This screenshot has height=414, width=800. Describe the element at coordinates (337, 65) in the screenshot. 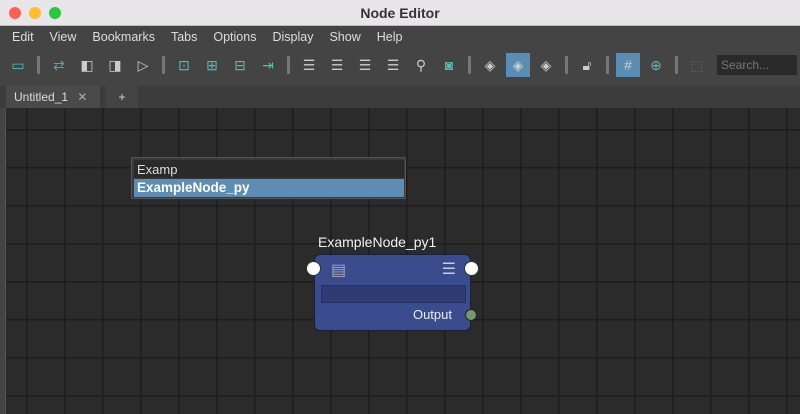

I see `connected-mode-icon: ☰` at that location.